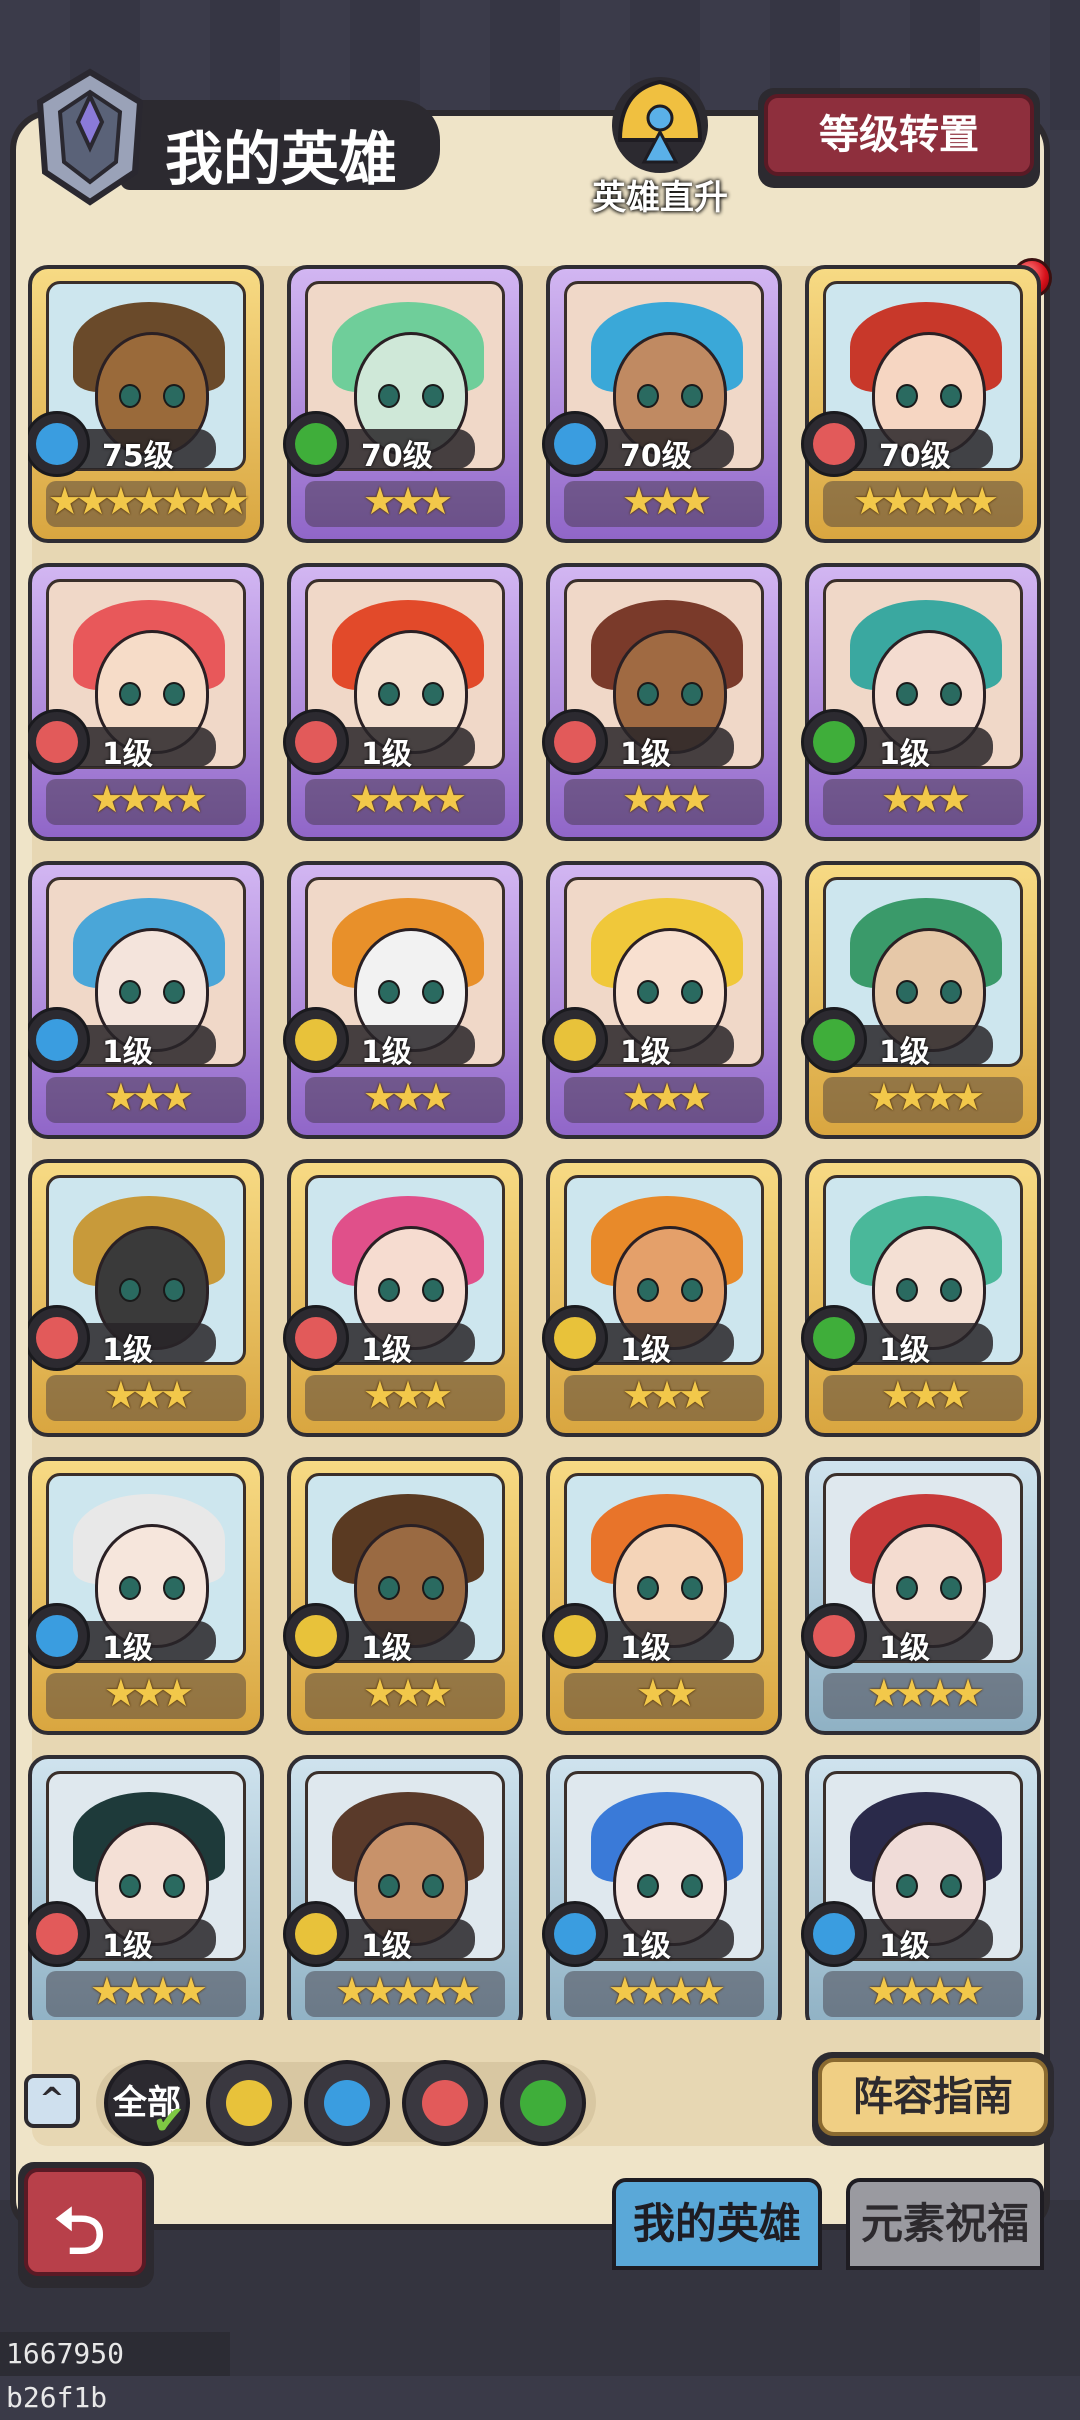  I want to click on filter-fire-button, so click(445, 2103).